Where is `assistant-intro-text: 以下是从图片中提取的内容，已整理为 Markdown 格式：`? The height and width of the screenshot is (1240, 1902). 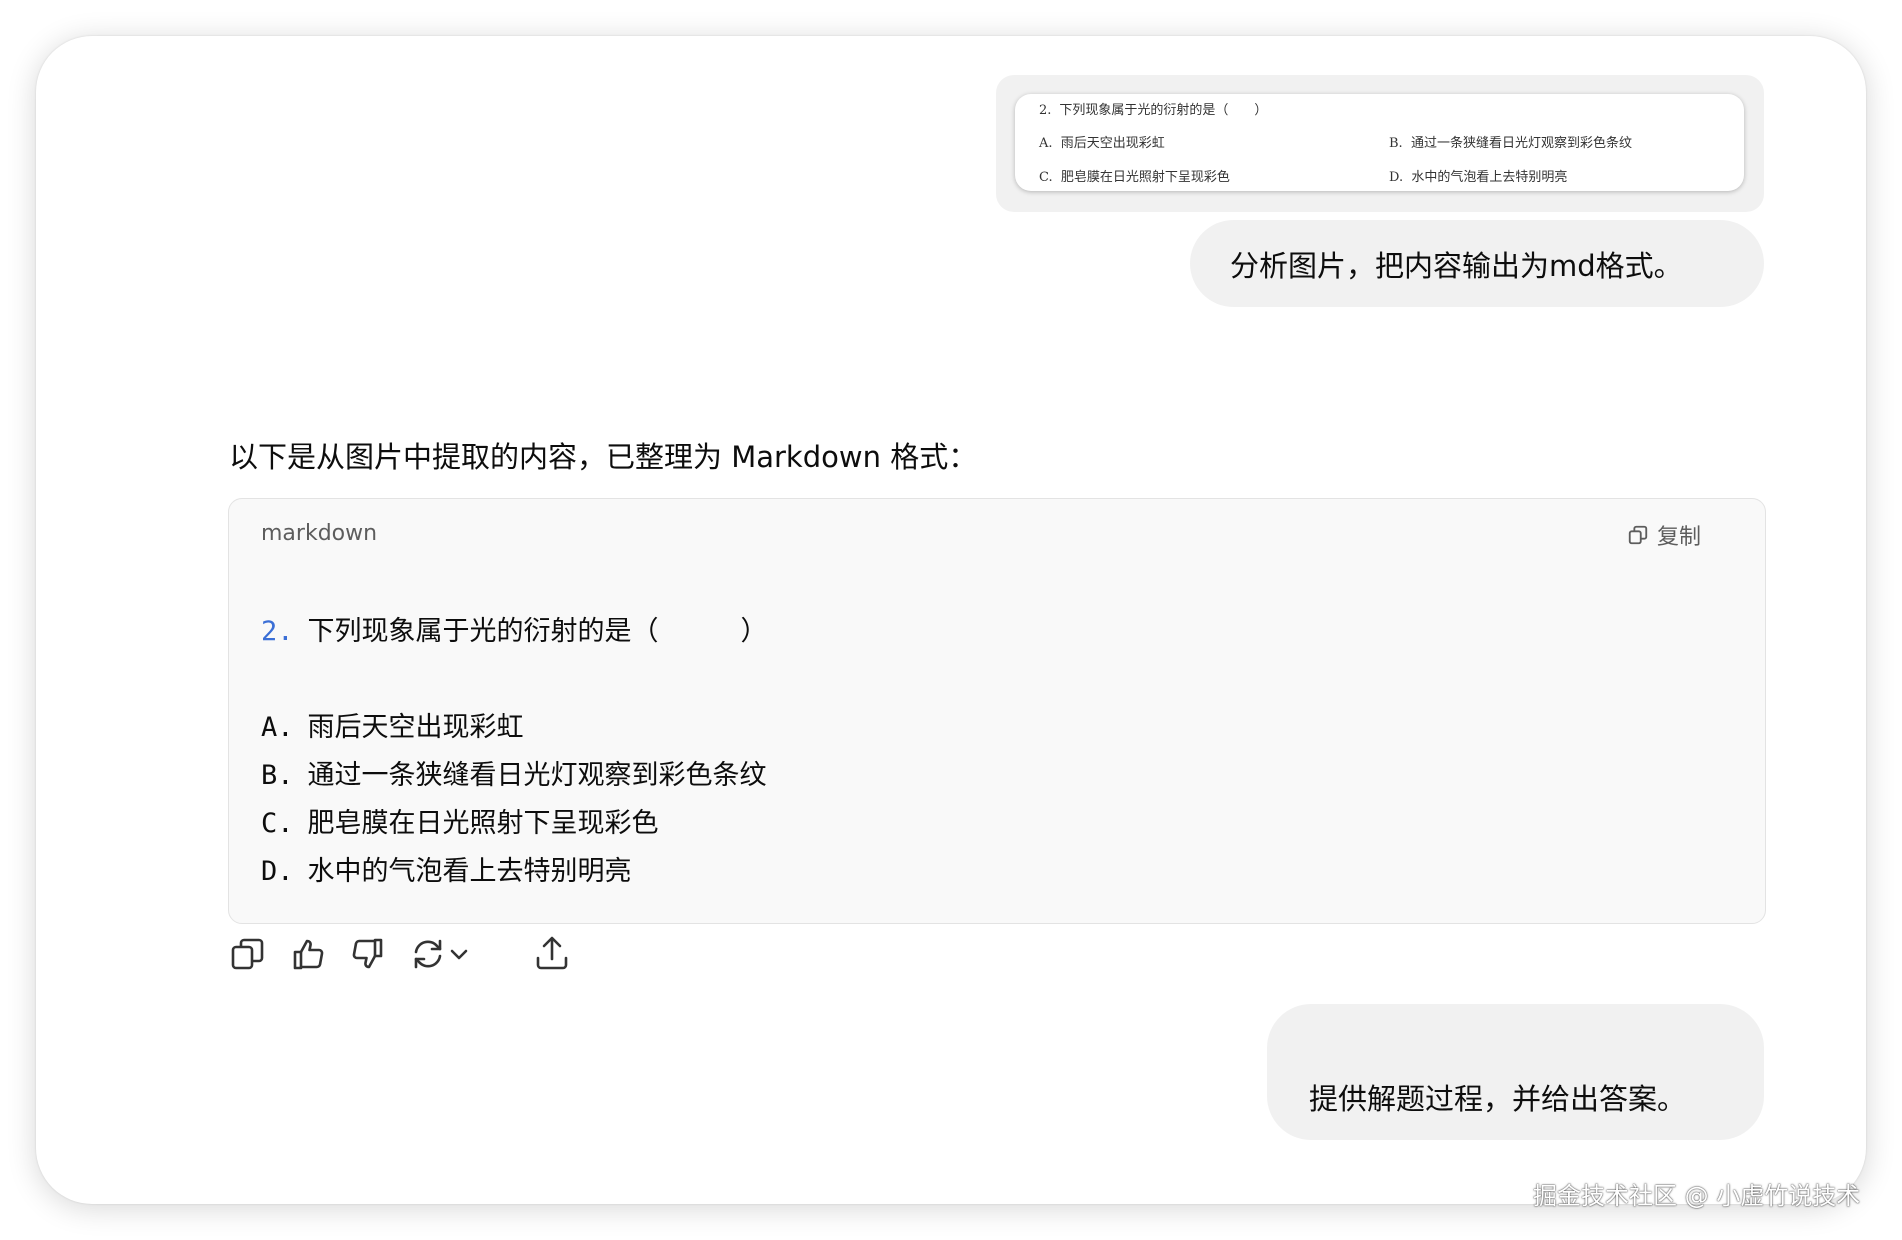 assistant-intro-text: 以下是从图片中提取的内容，已整理为 Markdown 格式： is located at coordinates (603, 457).